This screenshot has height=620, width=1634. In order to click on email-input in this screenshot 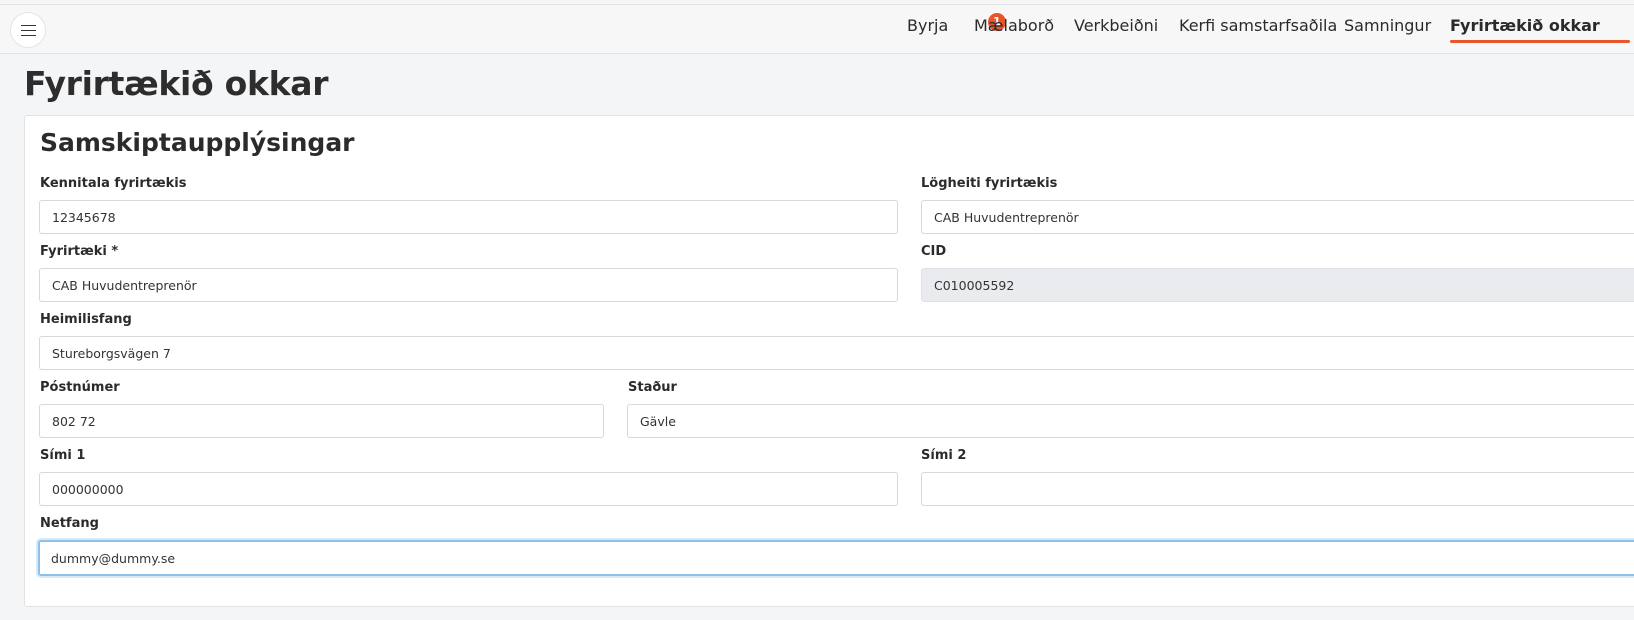, I will do `click(836, 558)`.